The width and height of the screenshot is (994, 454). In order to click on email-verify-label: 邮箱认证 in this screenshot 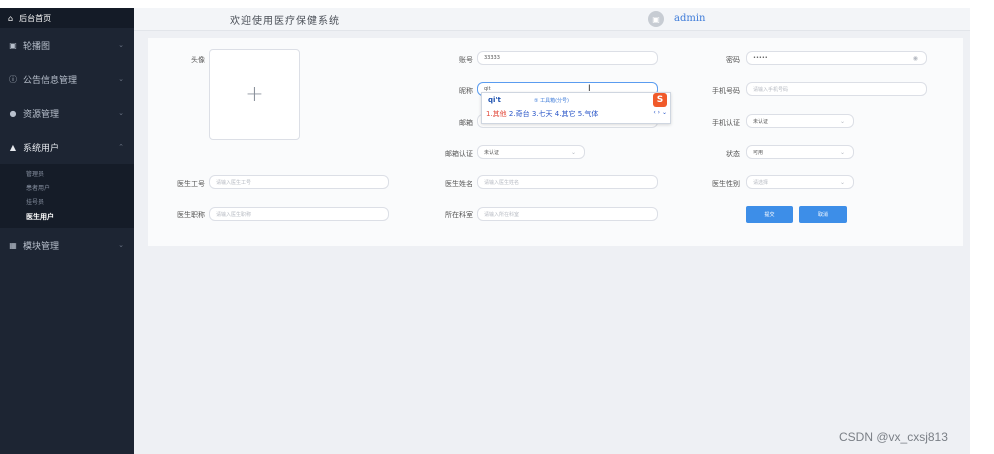, I will do `click(459, 154)`.